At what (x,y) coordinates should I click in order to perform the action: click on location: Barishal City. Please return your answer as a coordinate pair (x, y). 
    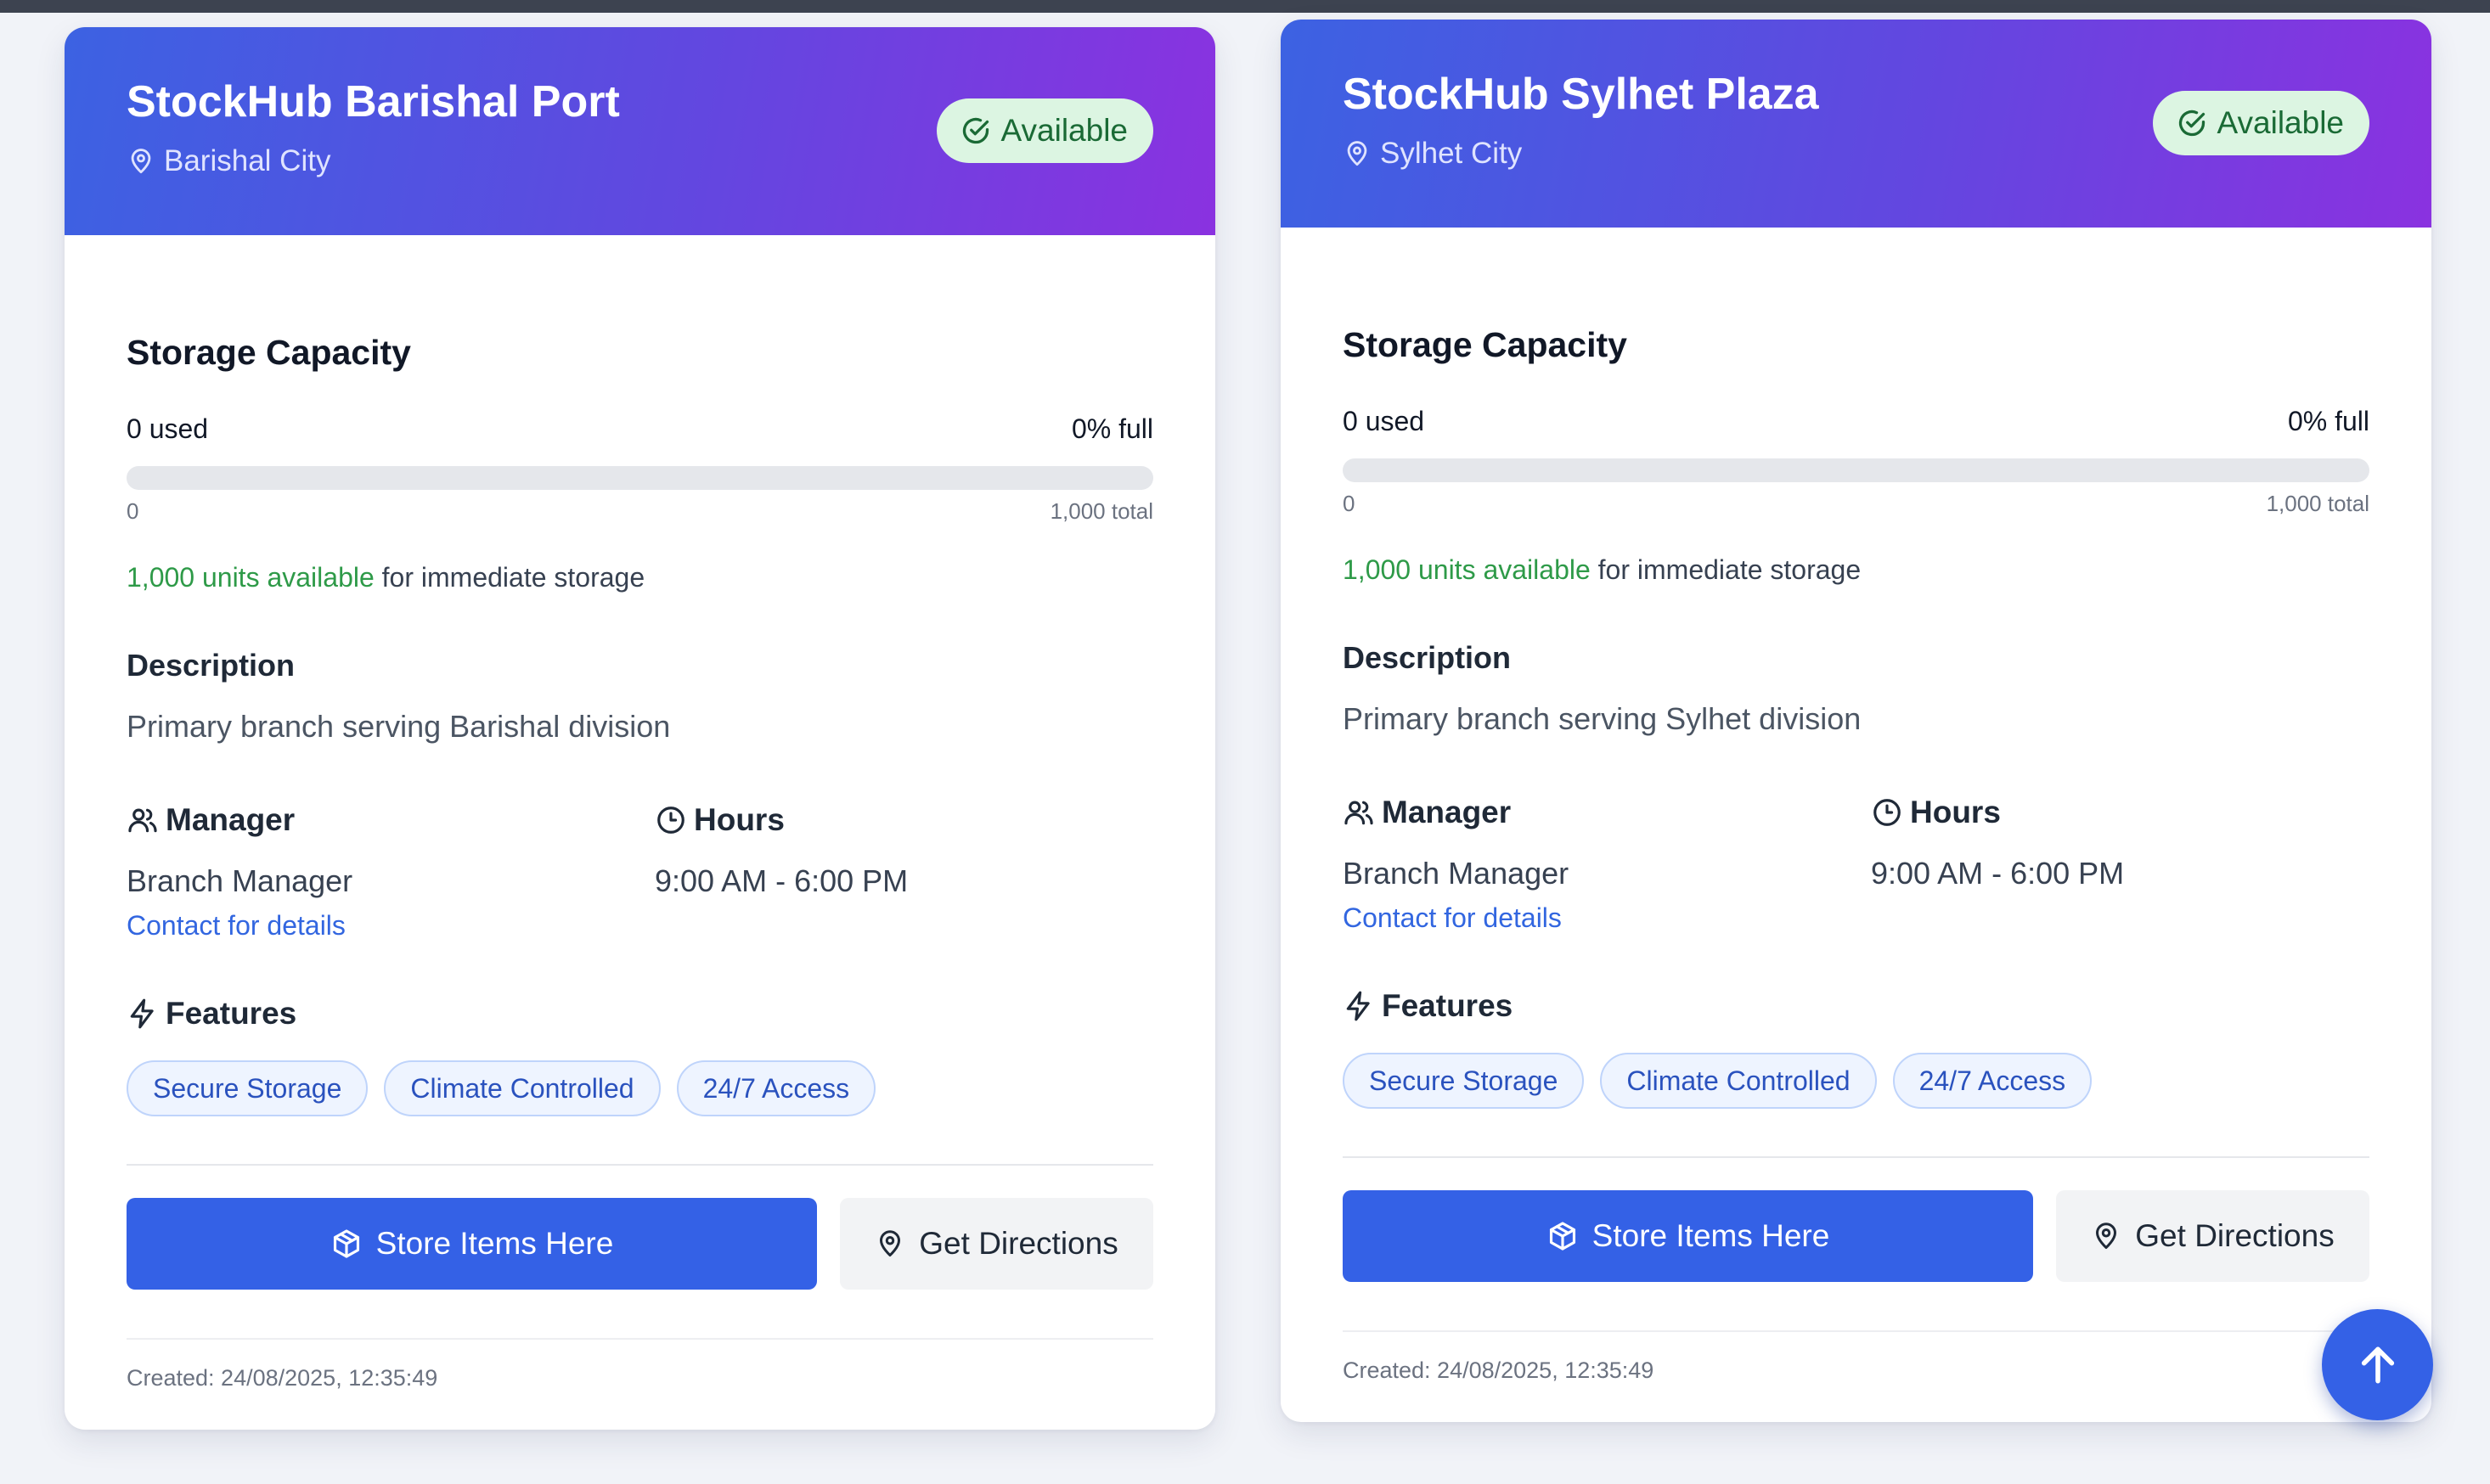
    Looking at the image, I should click on (228, 161).